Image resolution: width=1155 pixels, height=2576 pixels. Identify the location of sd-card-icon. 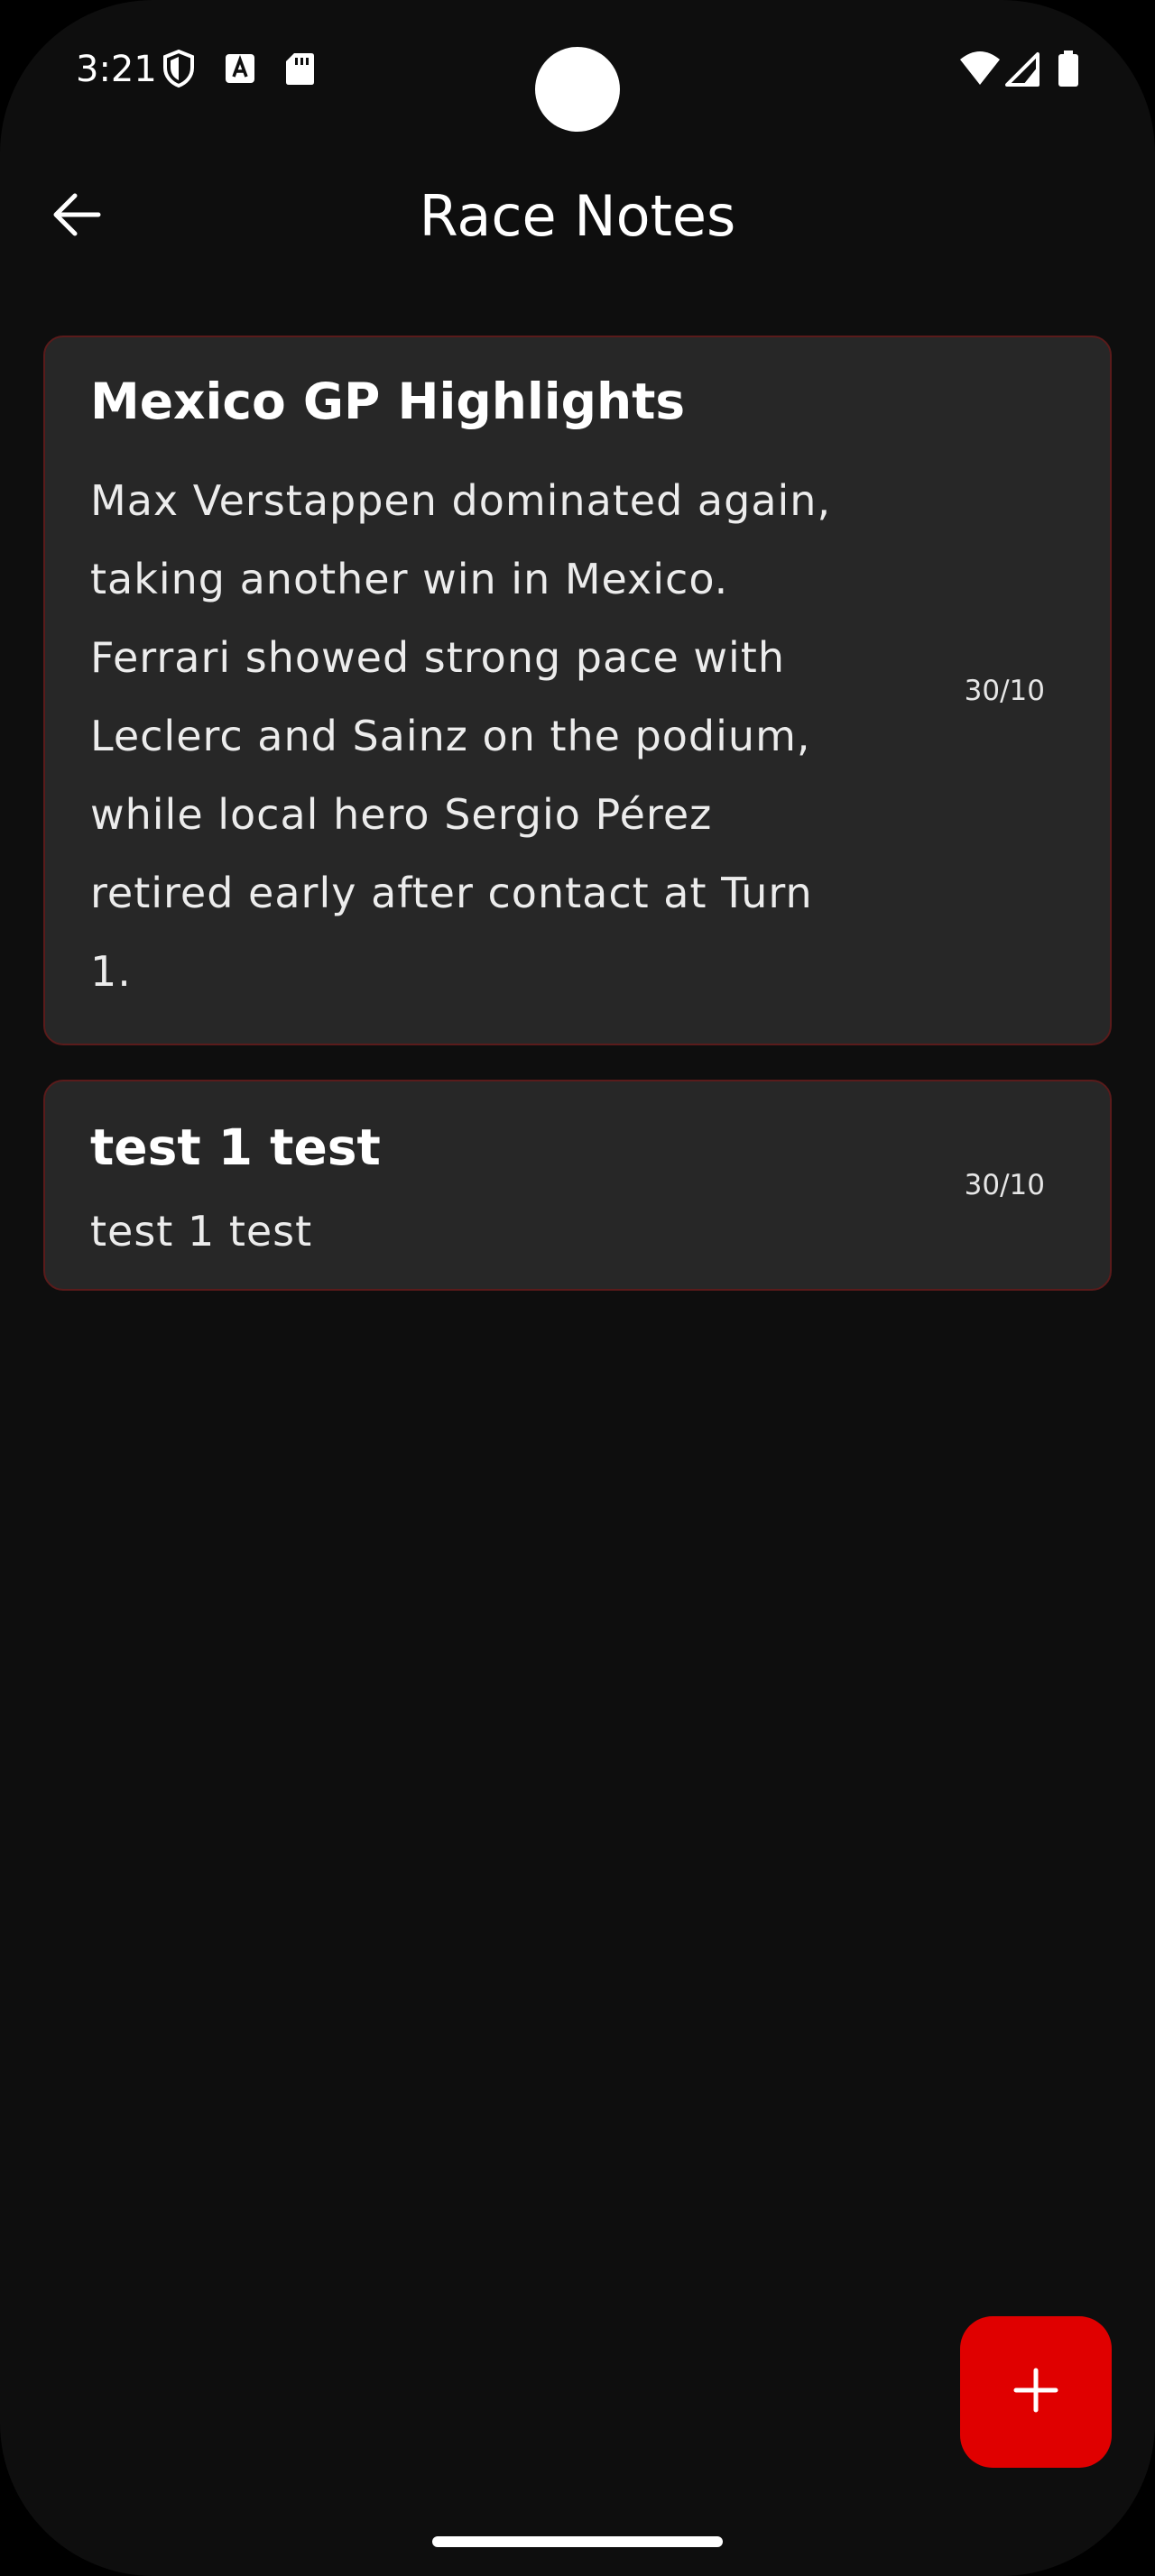
(300, 68).